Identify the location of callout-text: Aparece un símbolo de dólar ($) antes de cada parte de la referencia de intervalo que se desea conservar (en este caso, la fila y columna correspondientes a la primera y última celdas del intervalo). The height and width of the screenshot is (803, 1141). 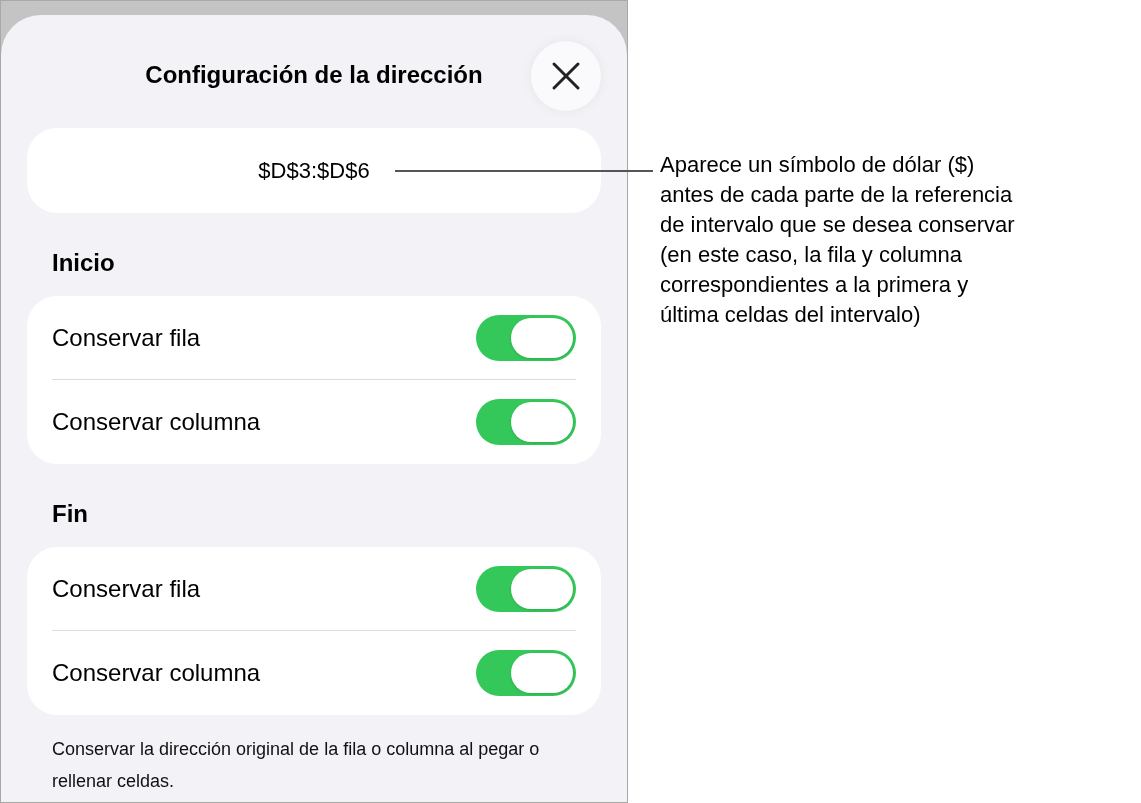
(837, 240).